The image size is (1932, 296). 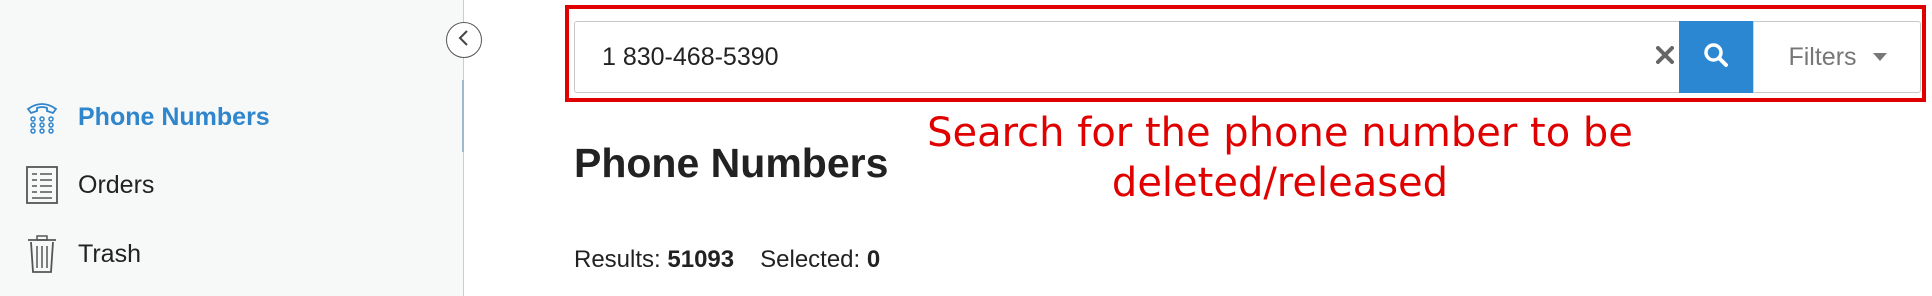 What do you see at coordinates (1665, 57) in the screenshot?
I see `close-icon` at bounding box center [1665, 57].